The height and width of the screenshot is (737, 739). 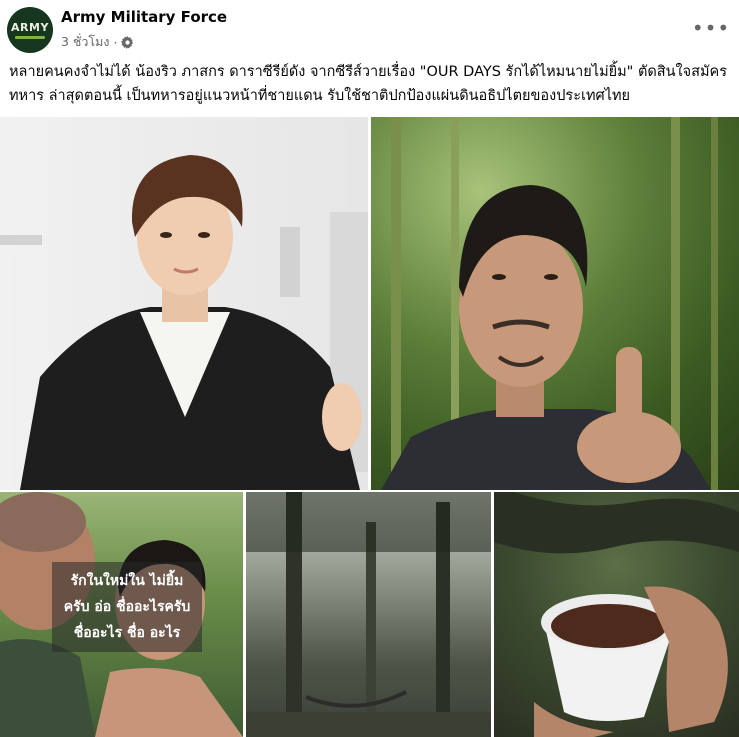 I want to click on page-avatar: ARMY, so click(x=30, y=30).